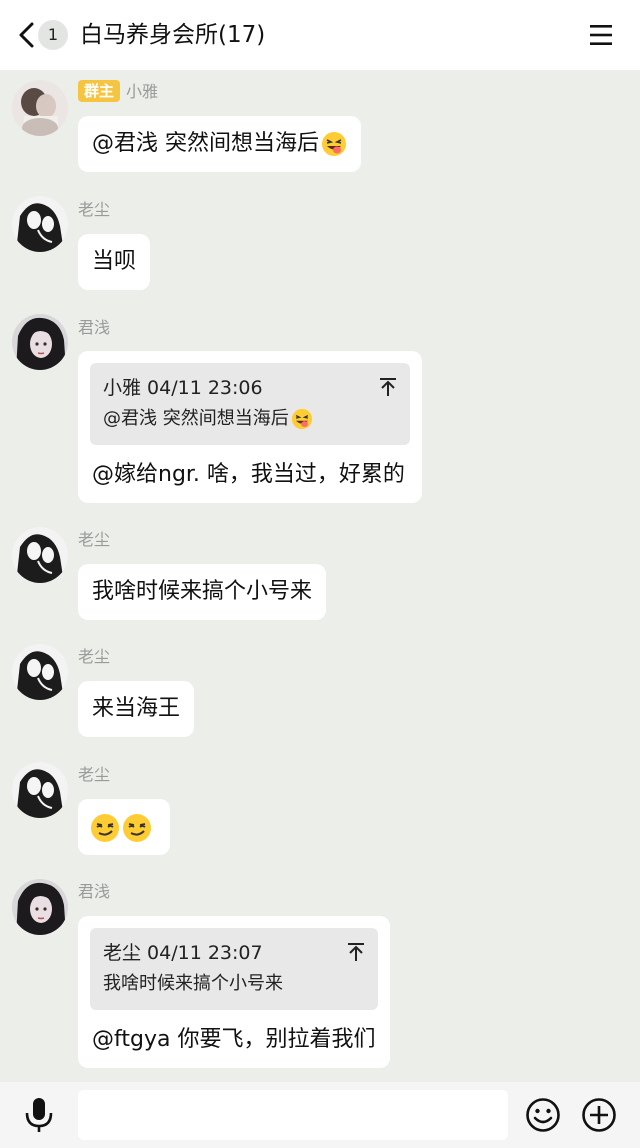 Image resolution: width=640 pixels, height=1148 pixels. Describe the element at coordinates (599, 1115) in the screenshot. I see `plus-icon` at that location.